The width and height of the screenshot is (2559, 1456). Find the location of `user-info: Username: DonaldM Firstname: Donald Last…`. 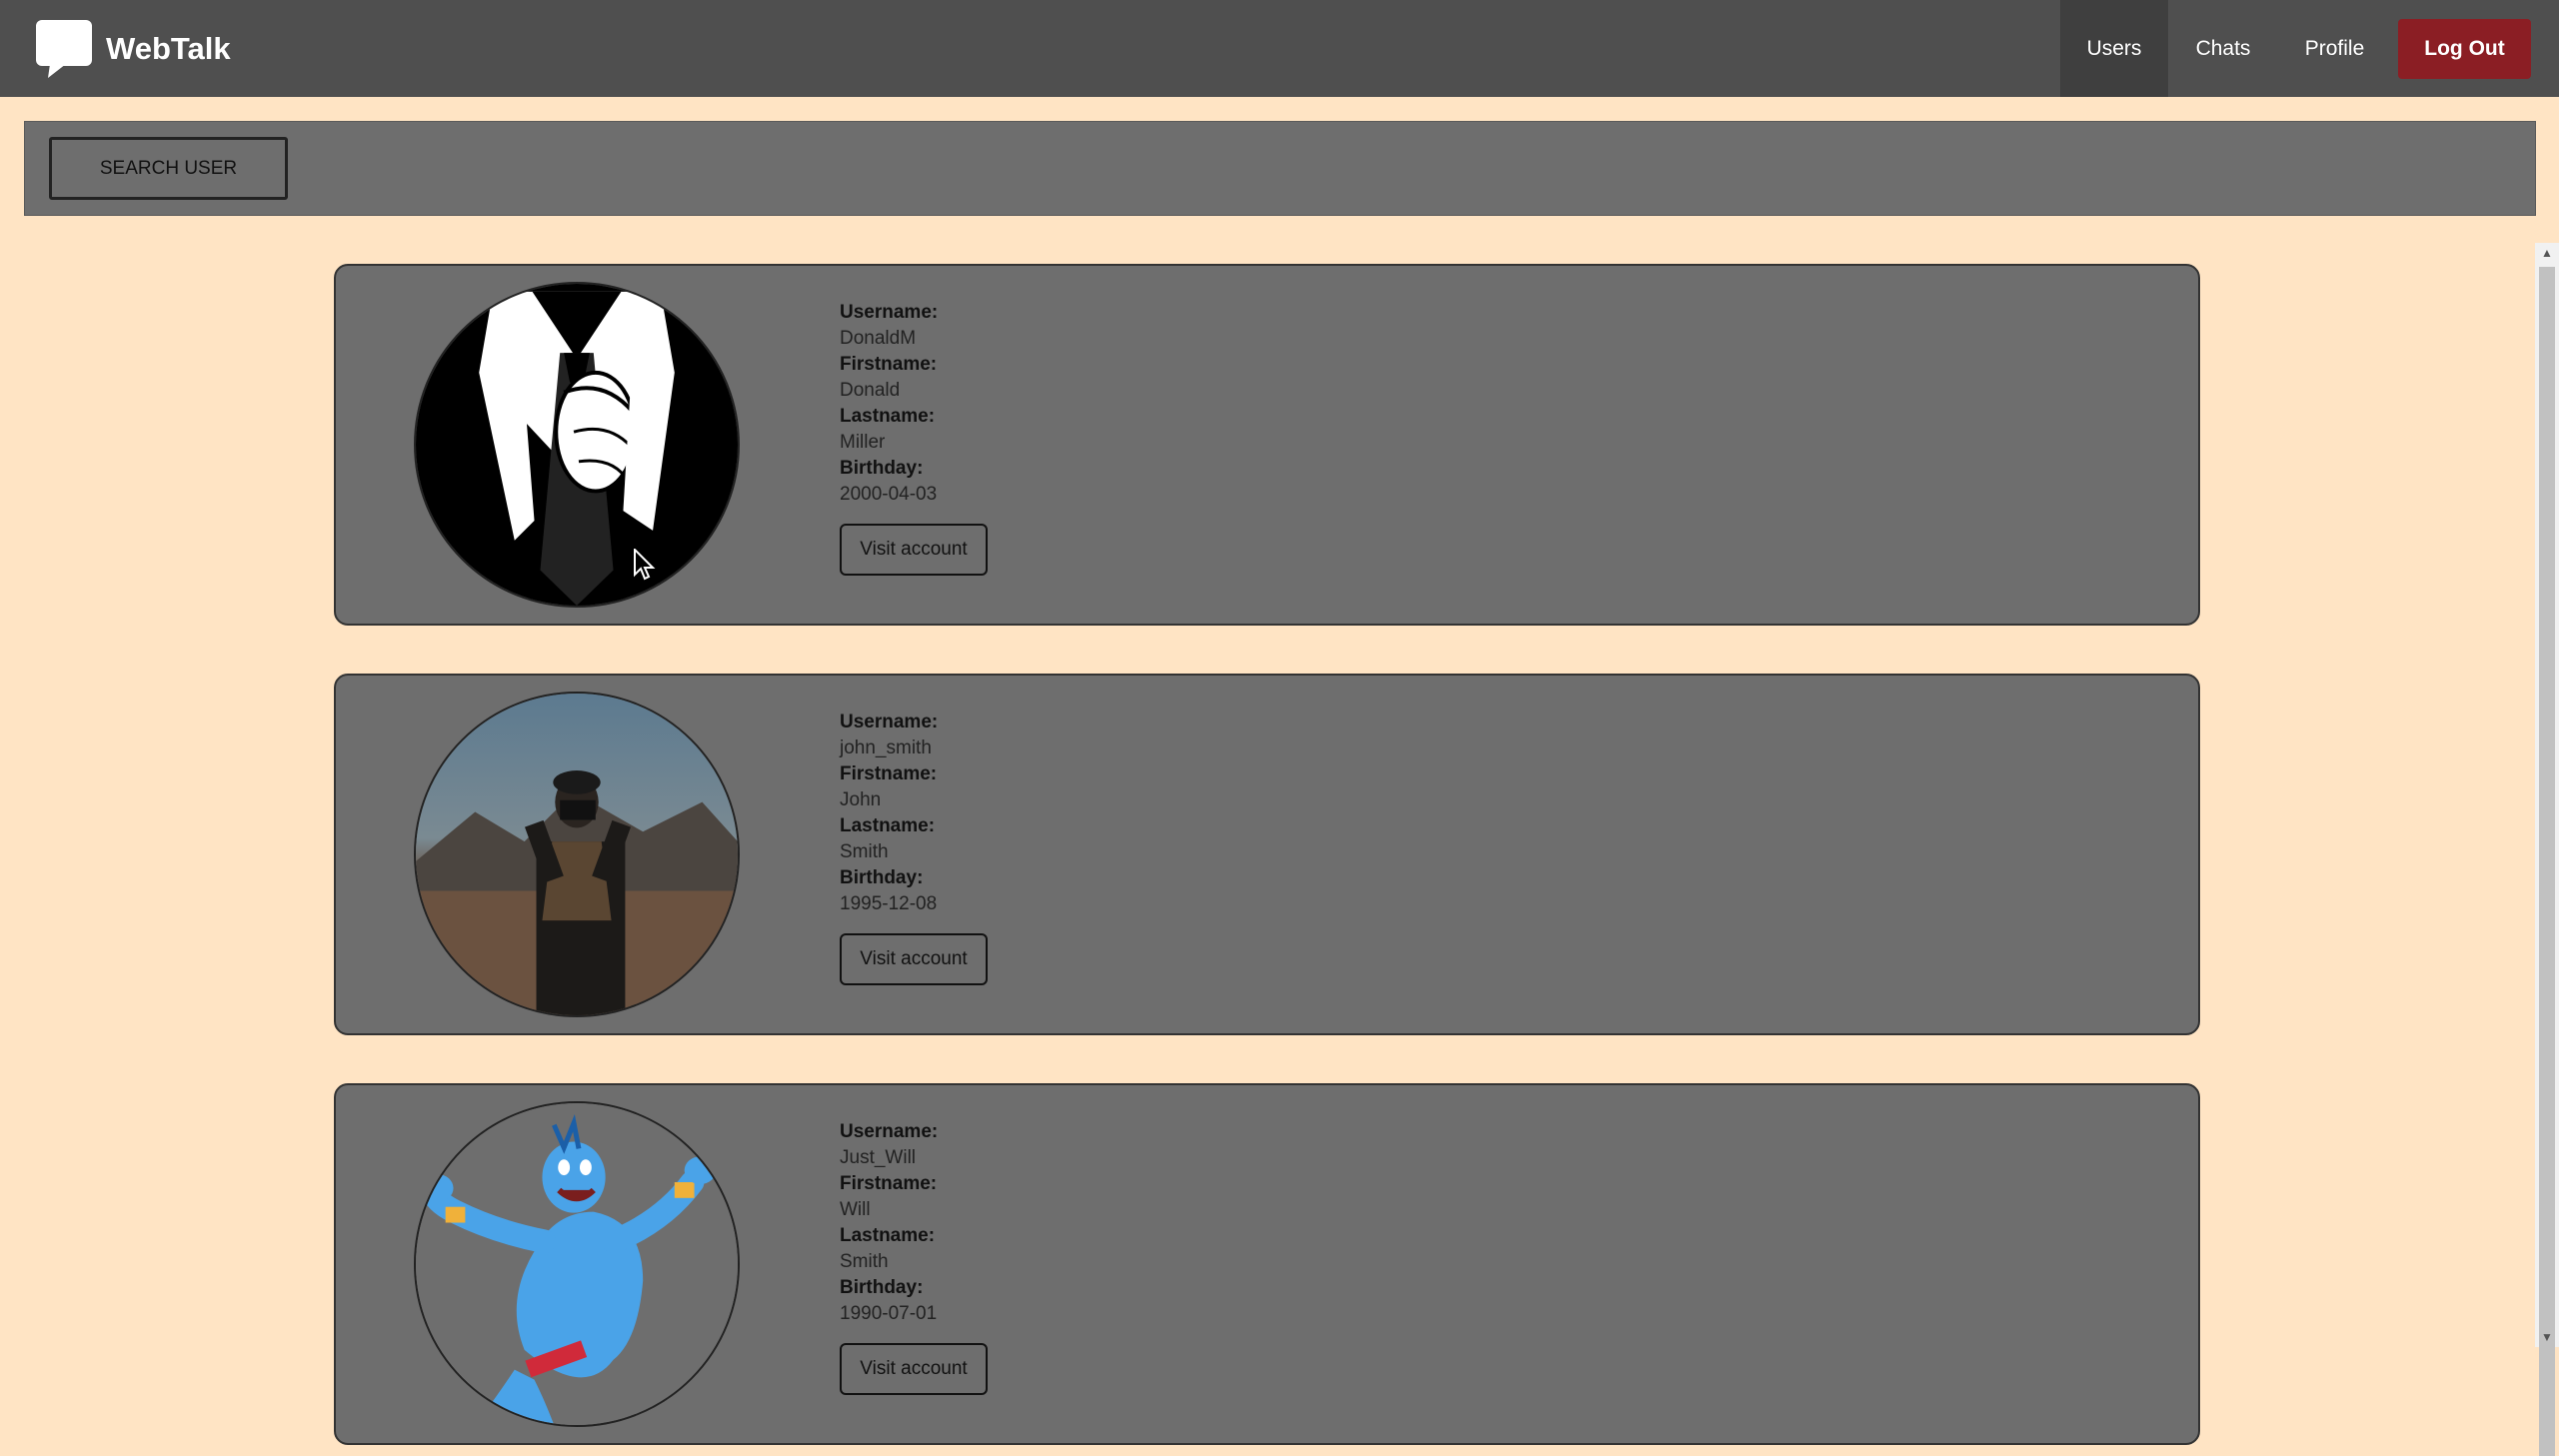

user-info: Username: DonaldM Firstname: Donald Last… is located at coordinates (914, 438).